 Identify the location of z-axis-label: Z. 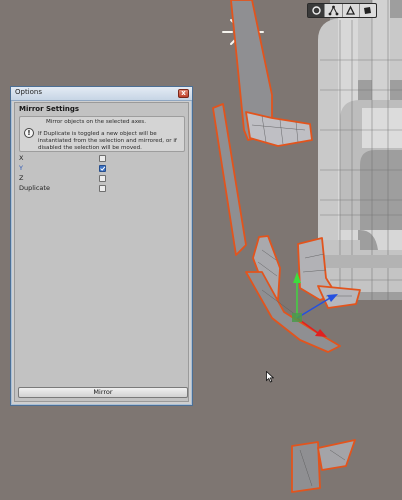
(21, 178).